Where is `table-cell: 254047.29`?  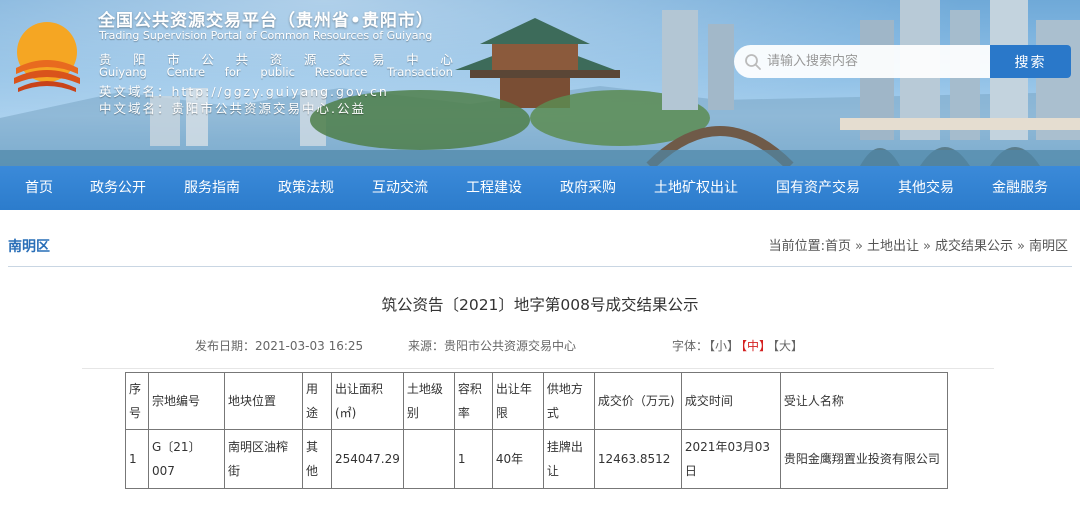 table-cell: 254047.29 is located at coordinates (367, 459).